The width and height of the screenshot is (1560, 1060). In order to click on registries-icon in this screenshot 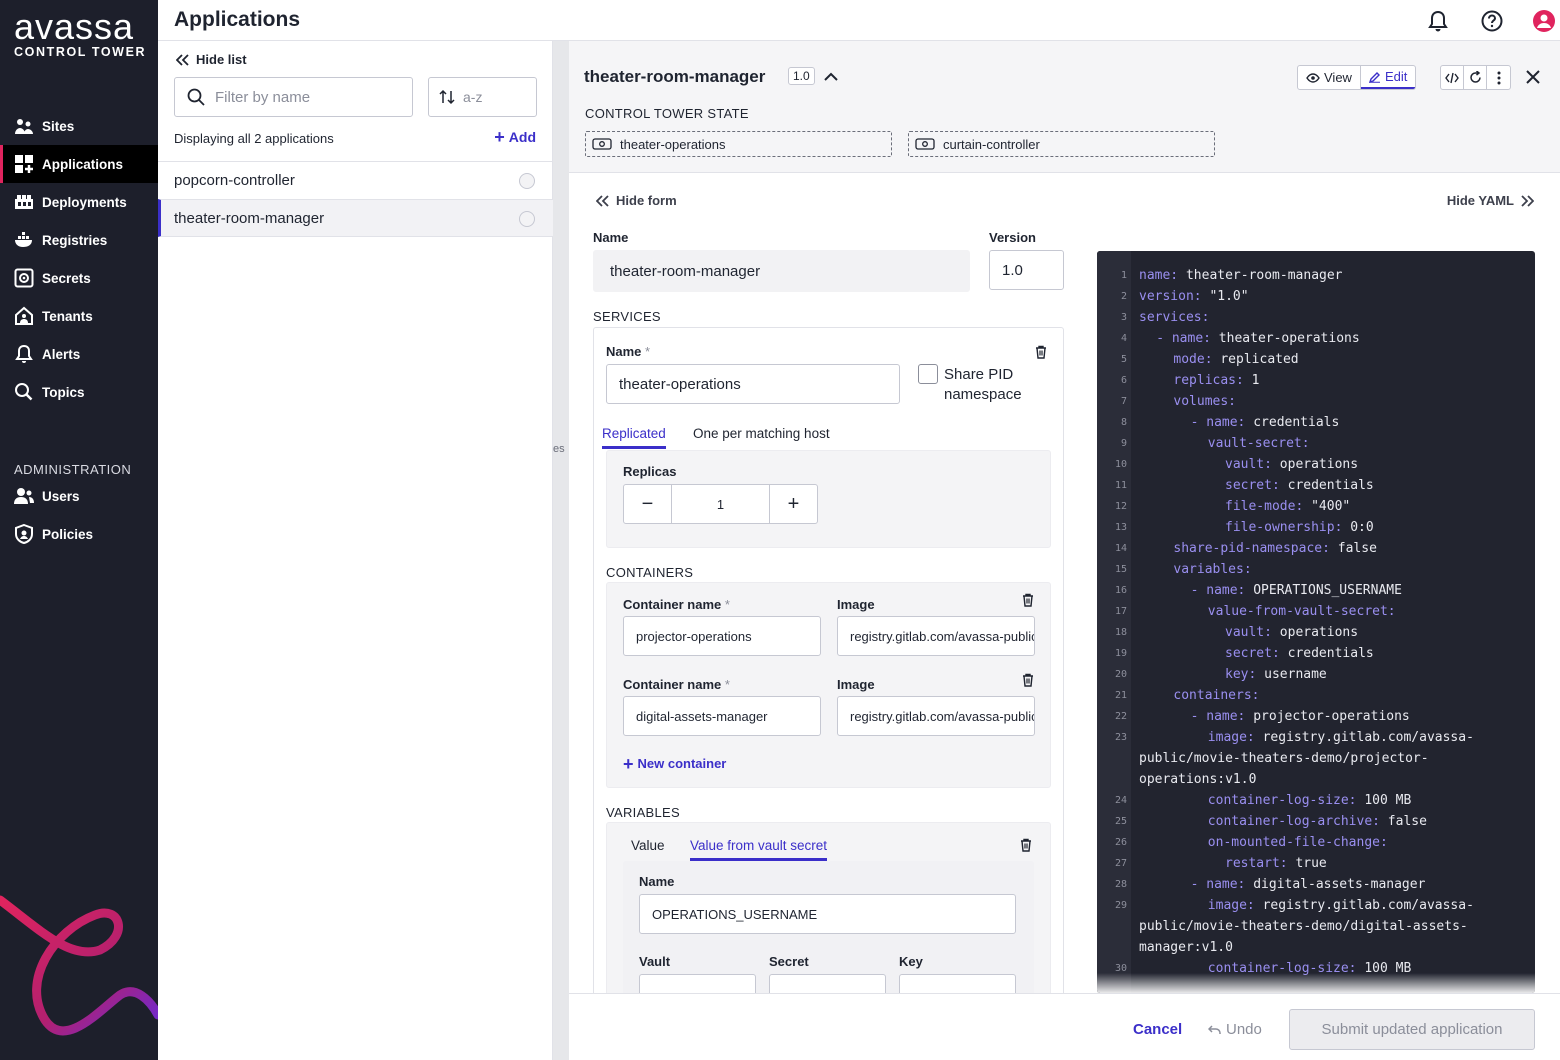, I will do `click(24, 240)`.